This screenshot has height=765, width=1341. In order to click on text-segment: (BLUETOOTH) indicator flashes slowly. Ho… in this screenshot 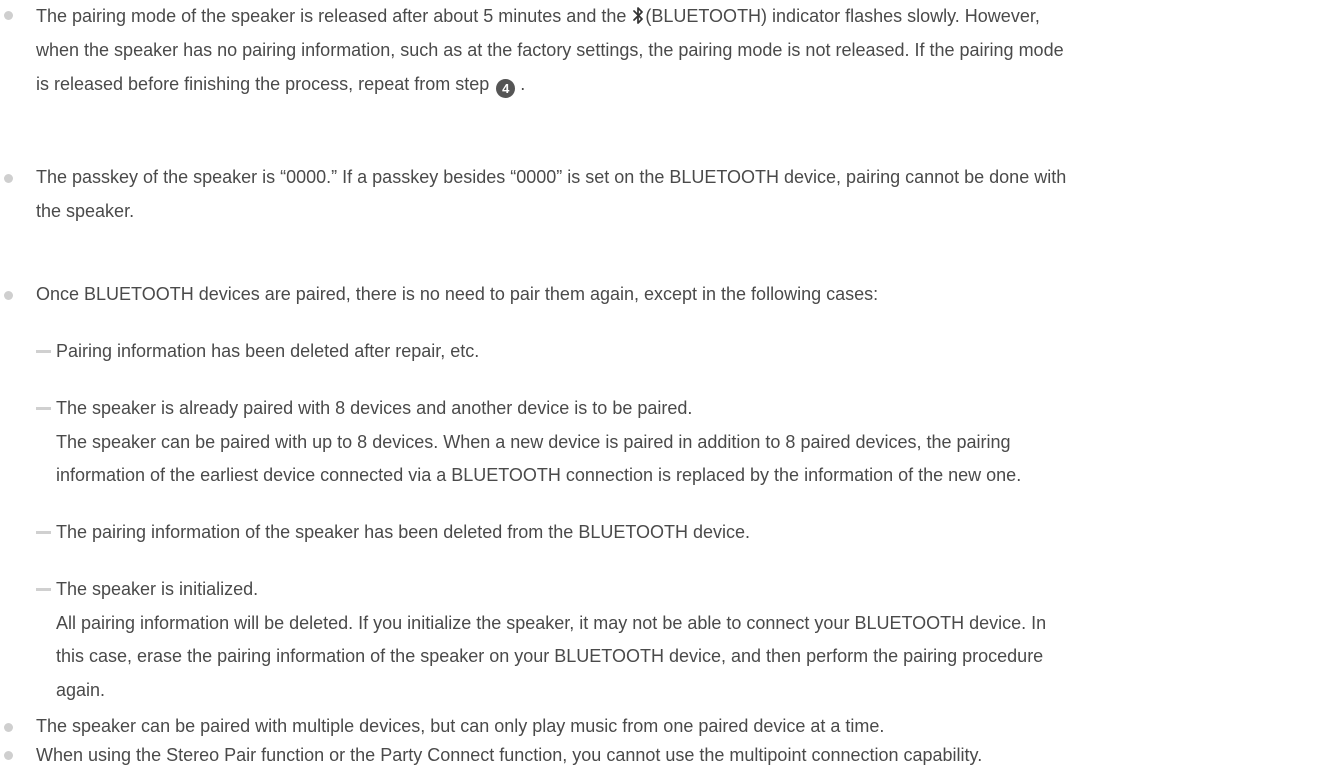, I will do `click(842, 16)`.